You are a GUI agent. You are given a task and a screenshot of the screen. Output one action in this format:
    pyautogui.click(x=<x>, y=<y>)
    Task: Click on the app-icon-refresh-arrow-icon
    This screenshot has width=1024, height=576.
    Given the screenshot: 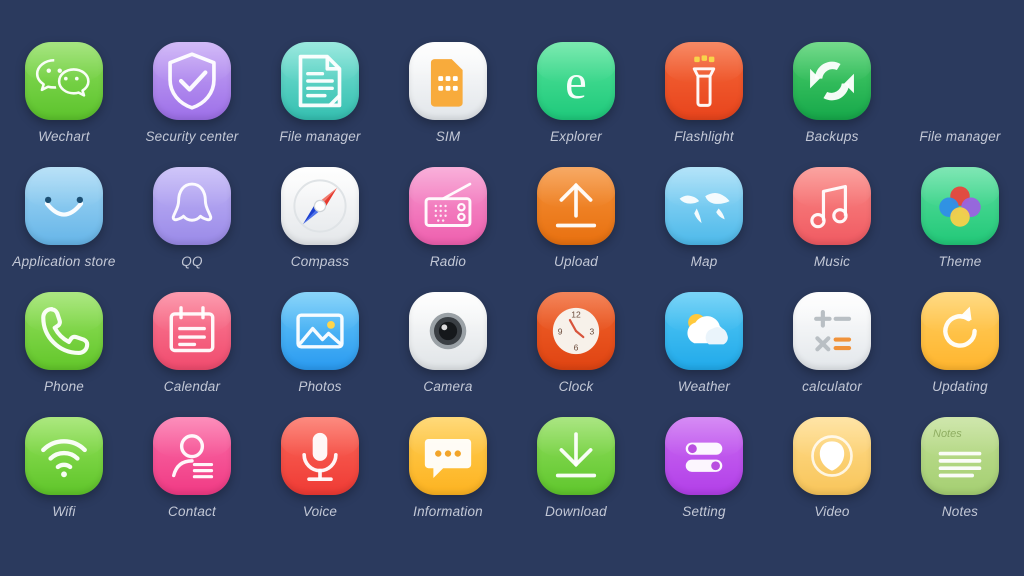 What is the action you would take?
    pyautogui.click(x=960, y=331)
    